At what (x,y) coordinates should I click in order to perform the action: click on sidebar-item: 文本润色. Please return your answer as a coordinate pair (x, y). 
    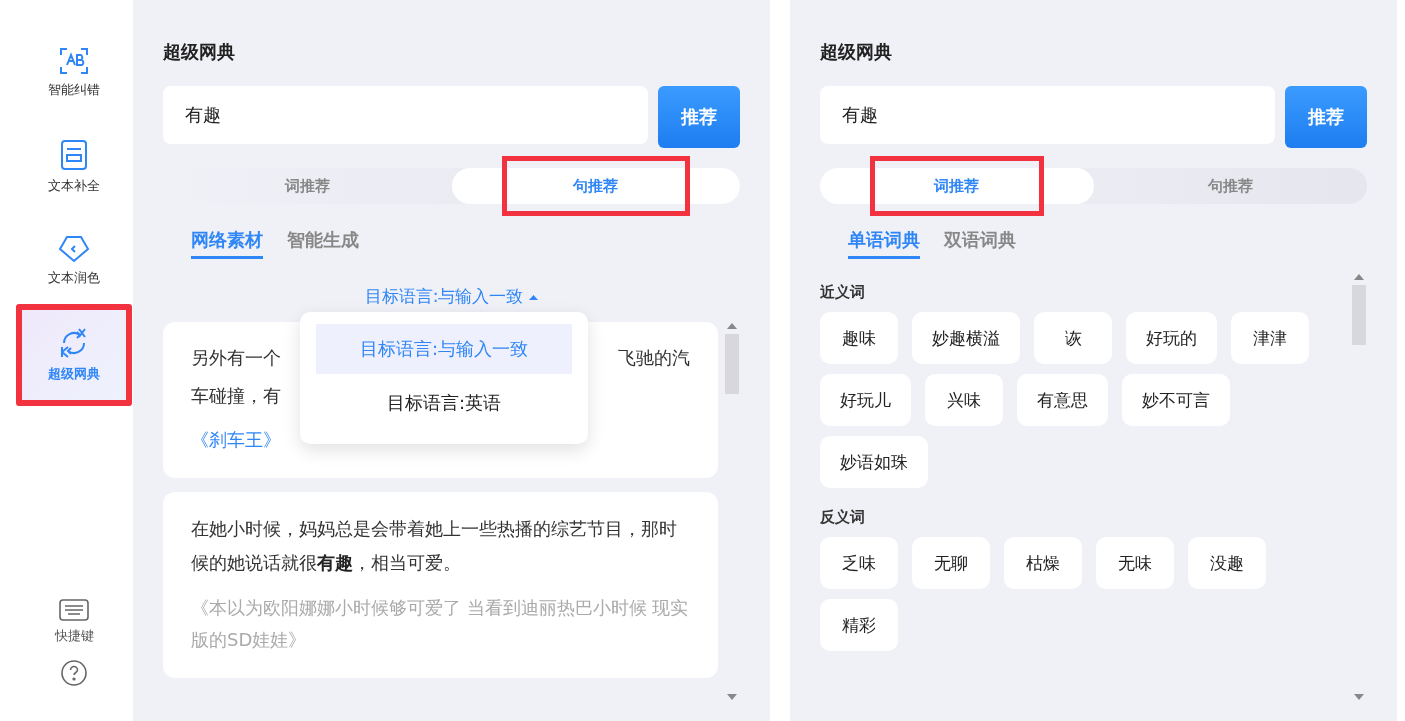
    Looking at the image, I should click on (74, 261).